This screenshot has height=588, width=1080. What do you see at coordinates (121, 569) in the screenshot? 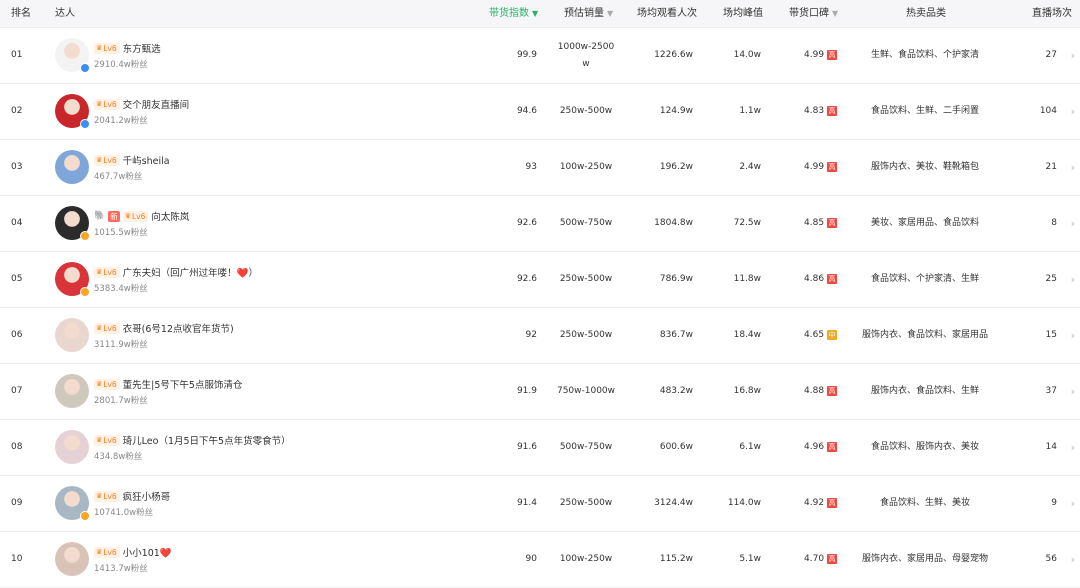
I see `fans-count: 1413.7w粉丝` at bounding box center [121, 569].